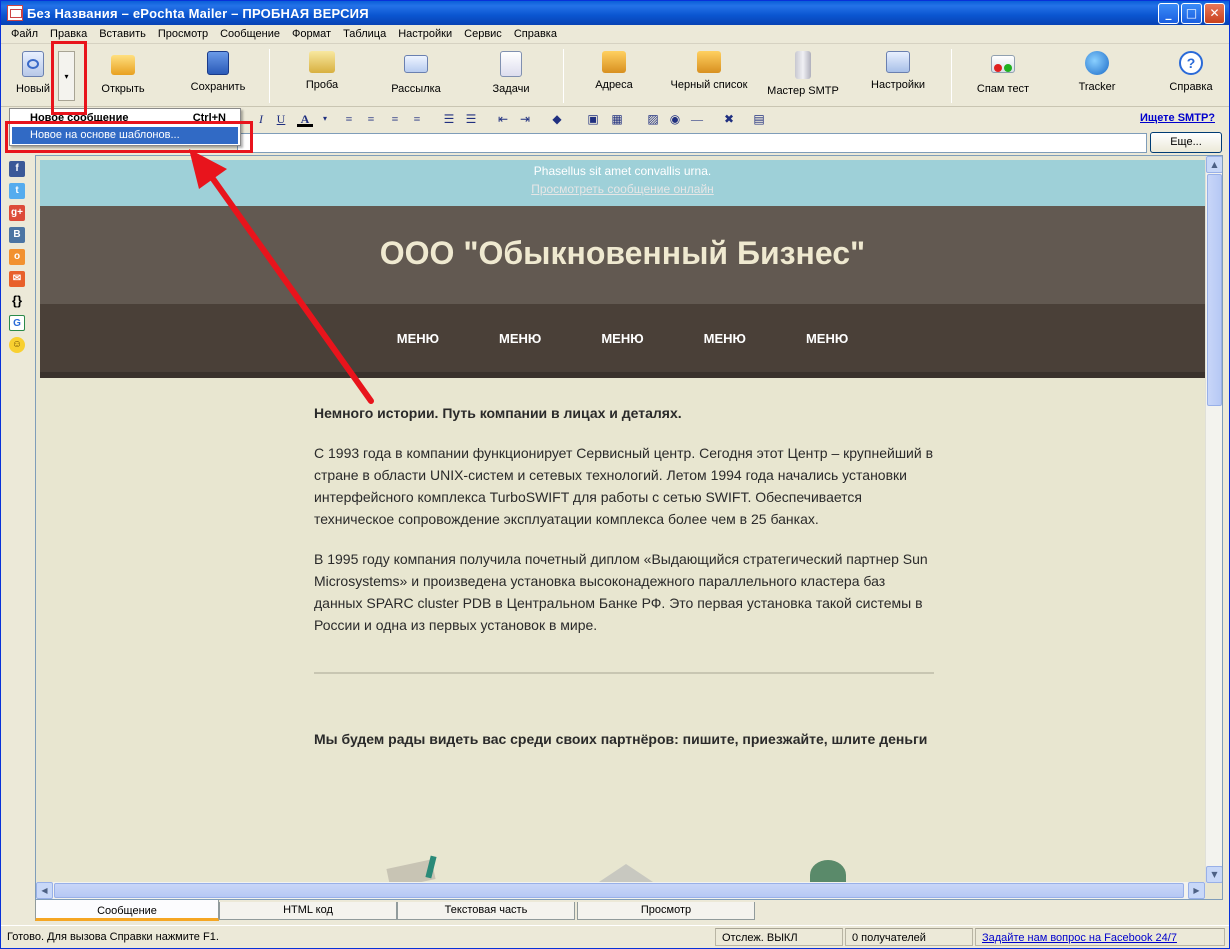 This screenshot has width=1230, height=949. What do you see at coordinates (1191, 13) in the screenshot?
I see `maximize-button: □` at bounding box center [1191, 13].